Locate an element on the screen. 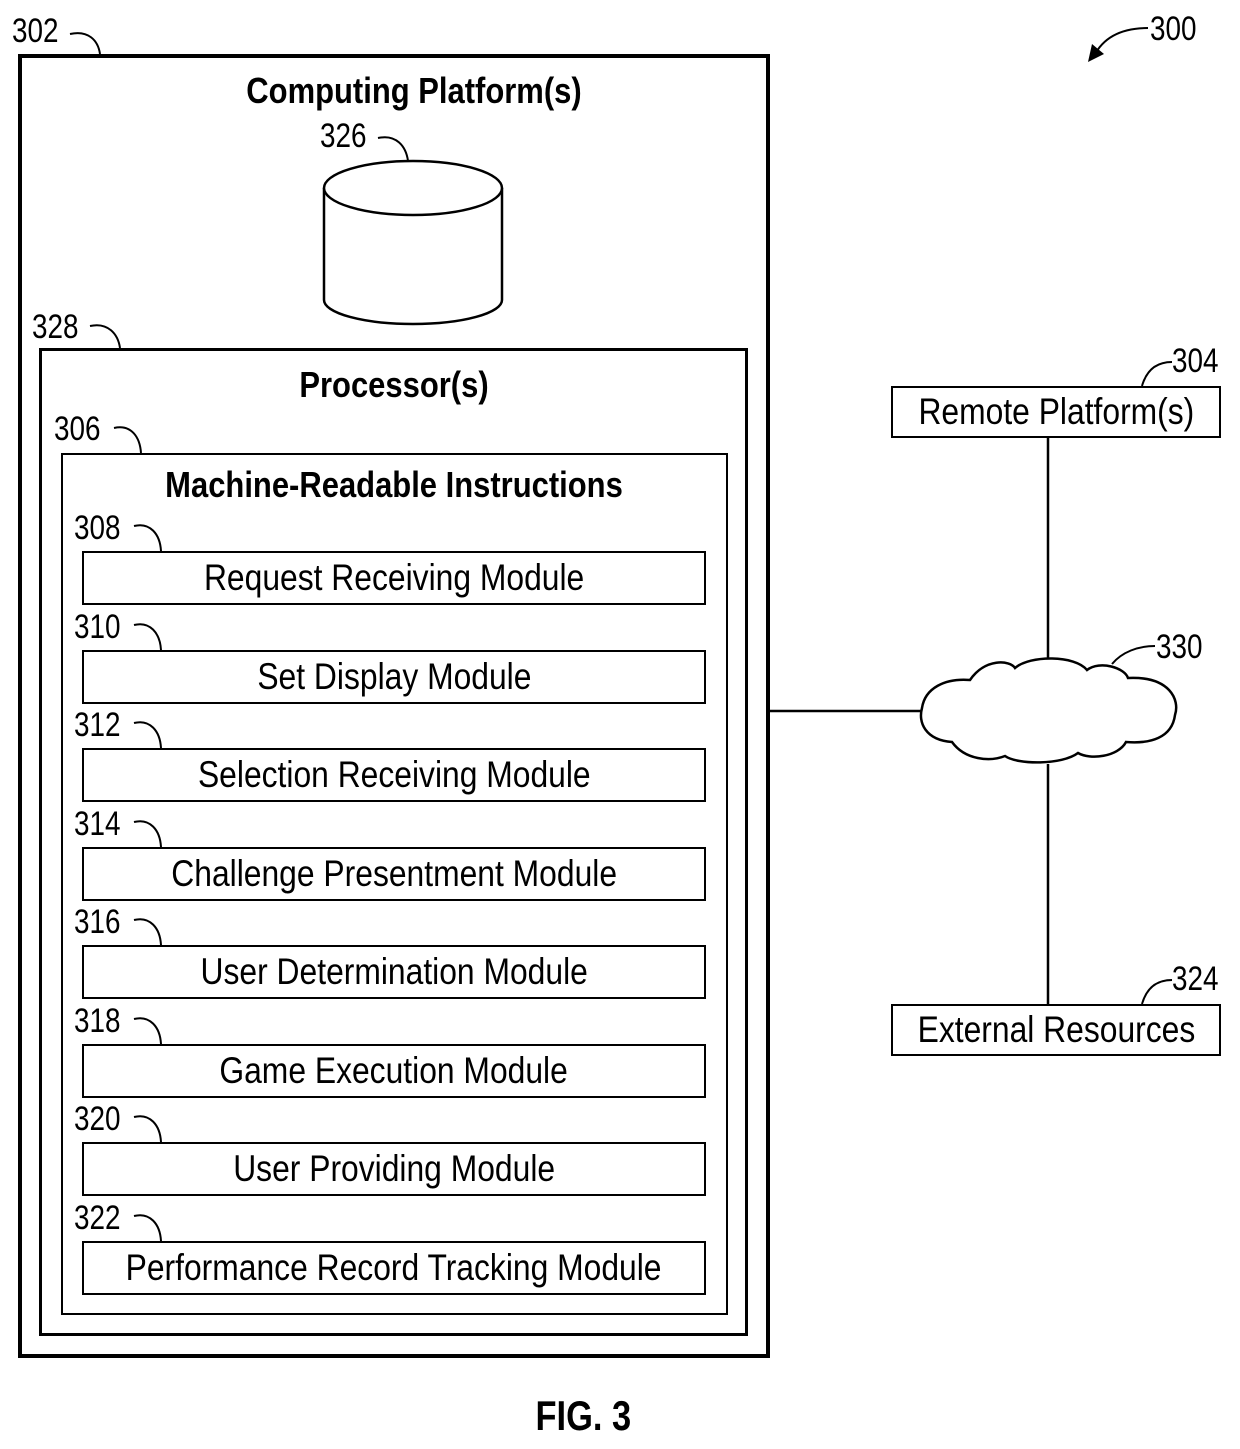  module-ref: 314 is located at coordinates (97, 824).